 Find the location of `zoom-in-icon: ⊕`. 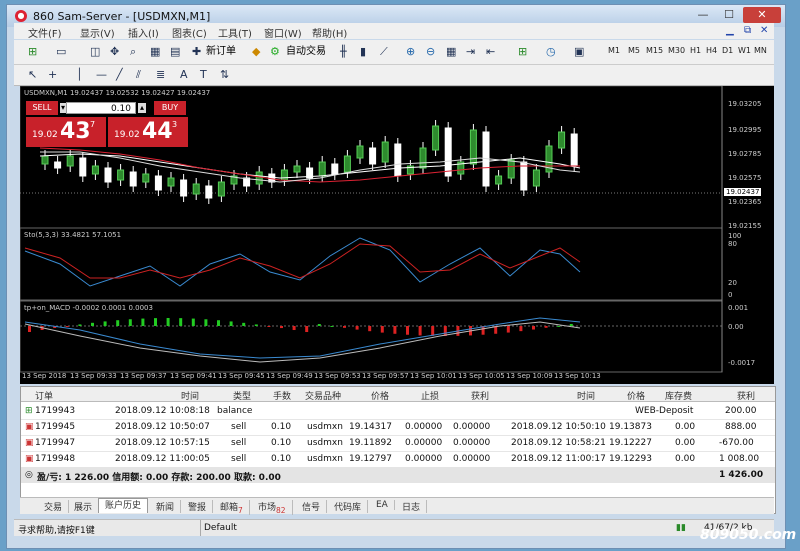

zoom-in-icon: ⊕ is located at coordinates (410, 52).